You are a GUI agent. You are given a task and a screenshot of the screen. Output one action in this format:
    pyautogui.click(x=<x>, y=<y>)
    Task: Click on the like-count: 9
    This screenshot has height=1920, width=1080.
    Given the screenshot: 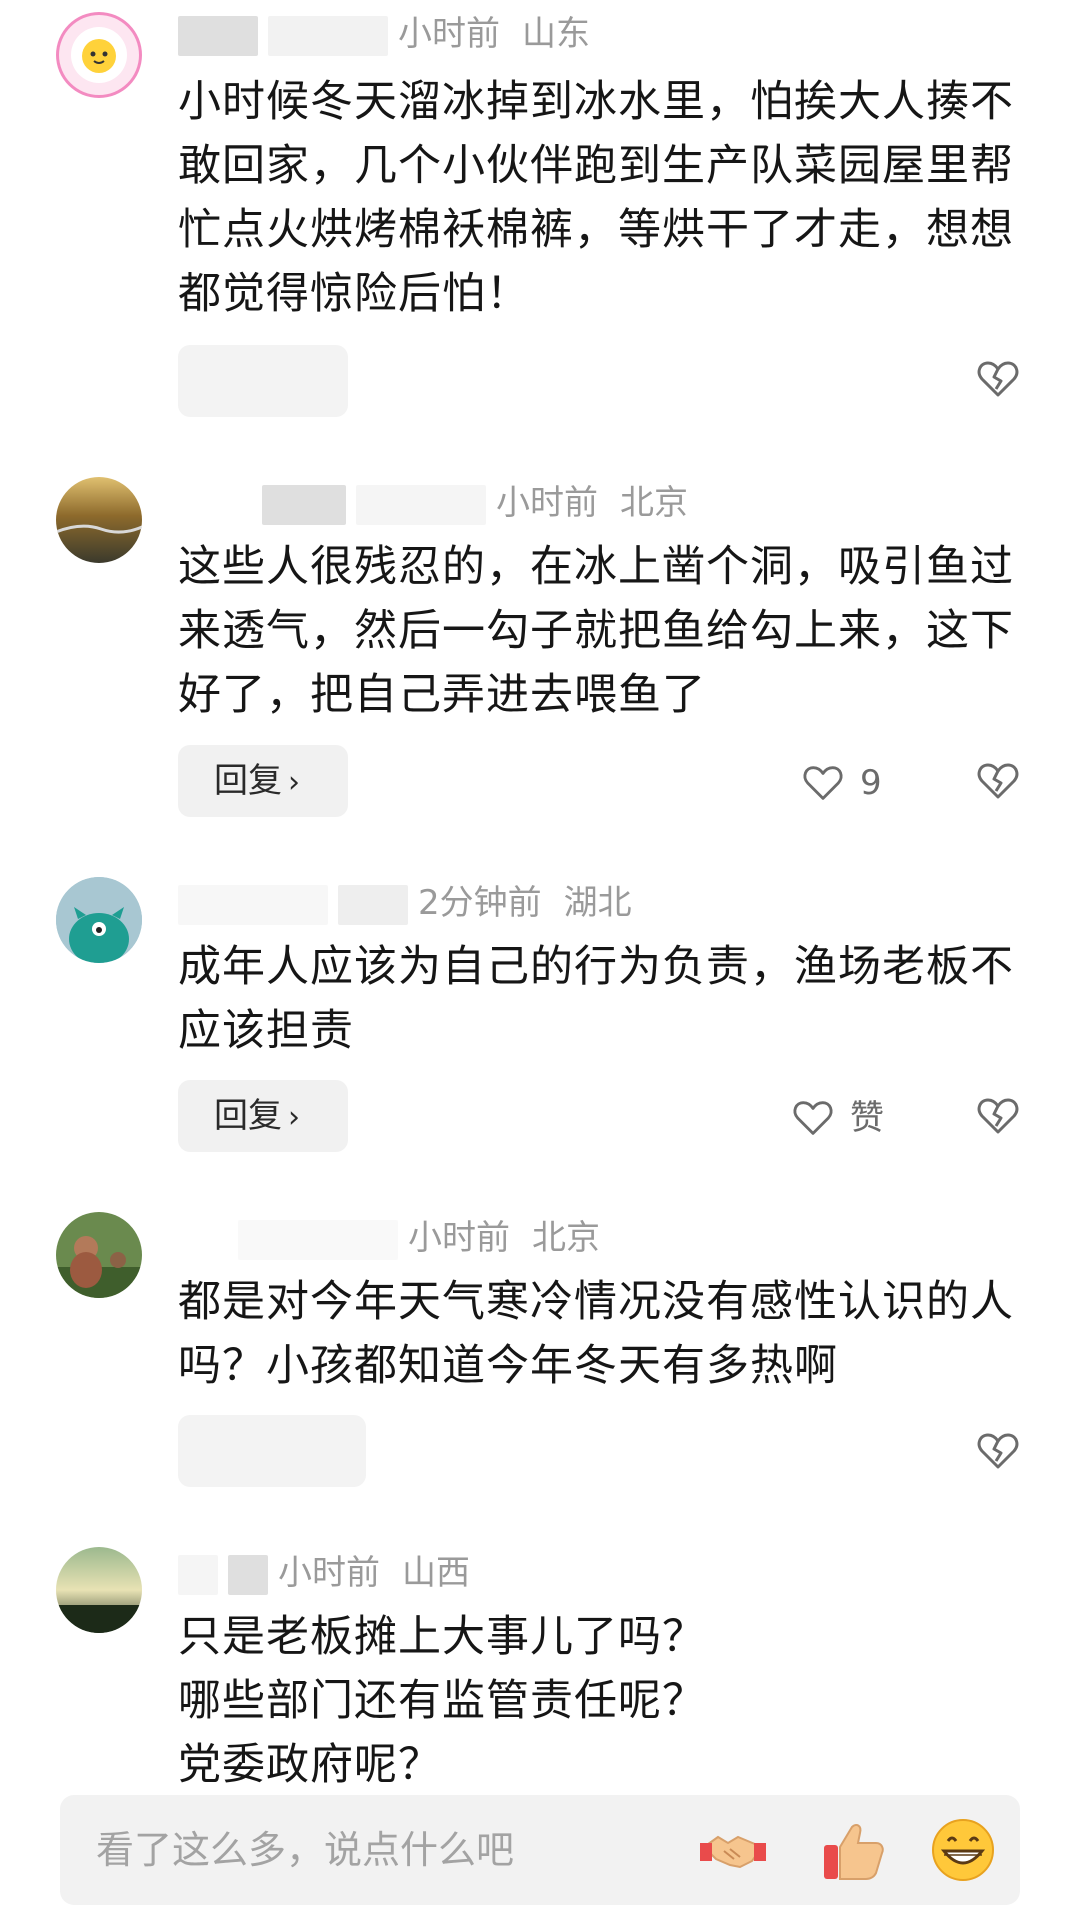 What is the action you would take?
    pyautogui.click(x=871, y=782)
    